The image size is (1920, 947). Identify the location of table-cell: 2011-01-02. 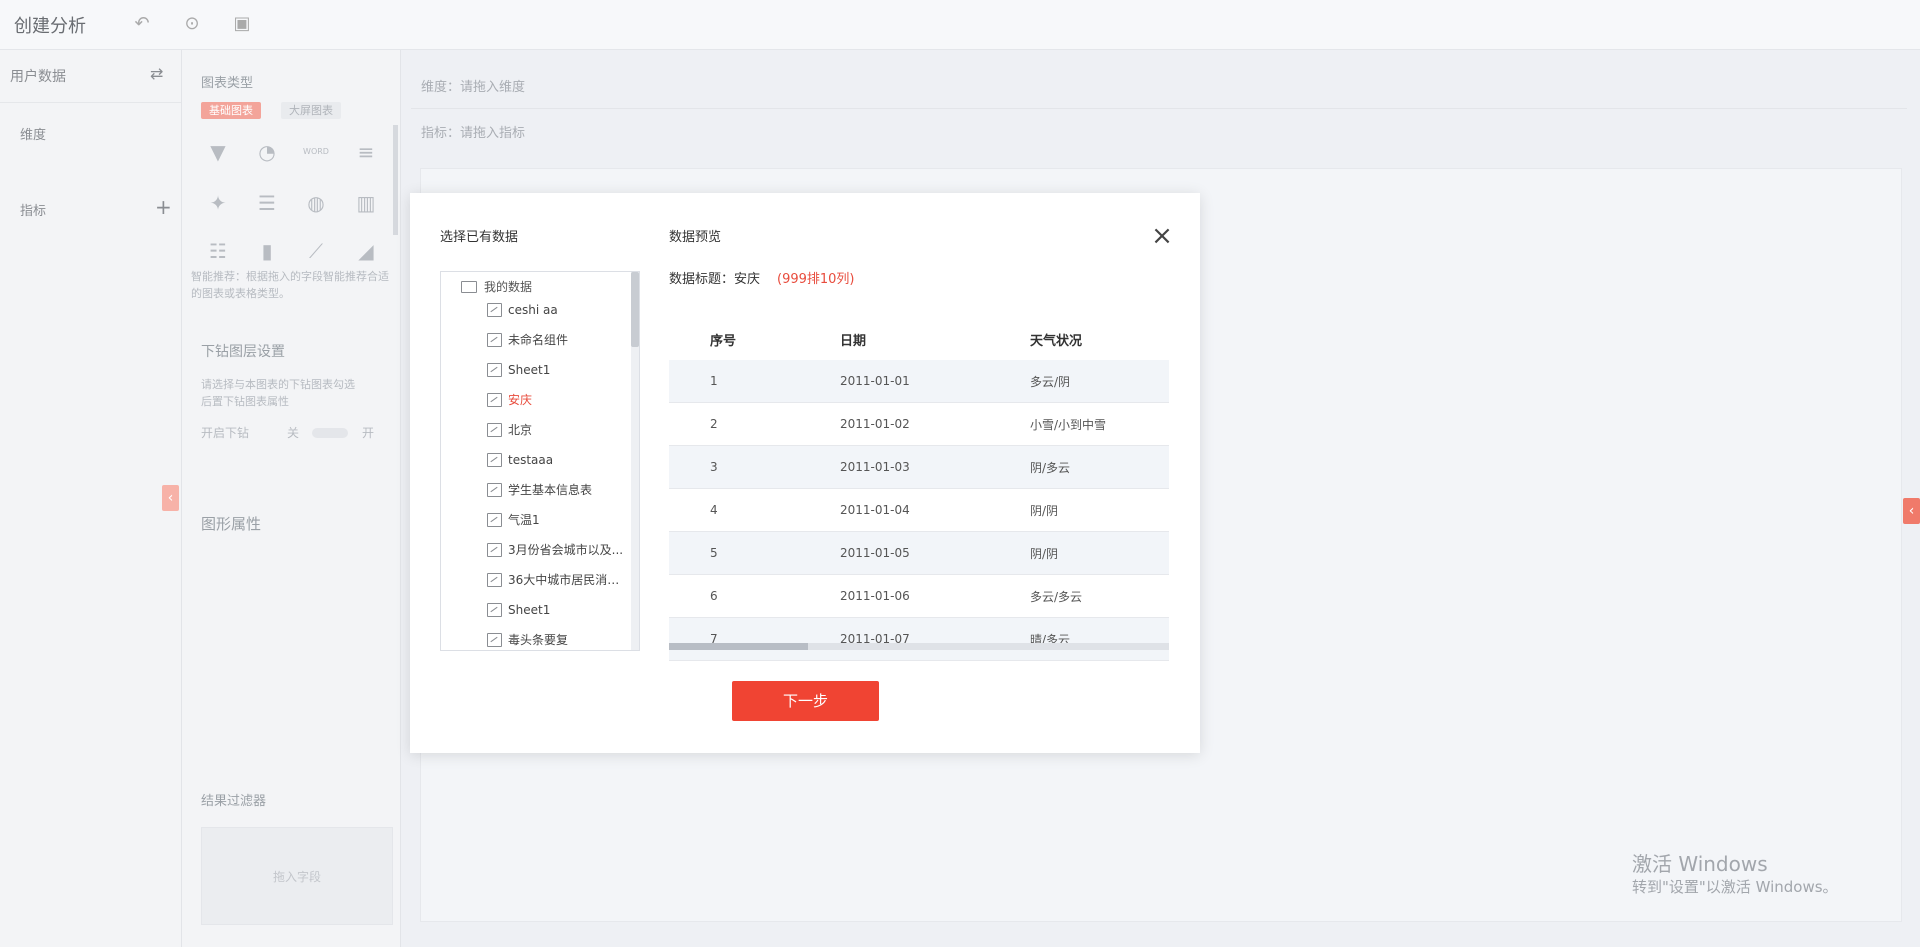
(934, 424).